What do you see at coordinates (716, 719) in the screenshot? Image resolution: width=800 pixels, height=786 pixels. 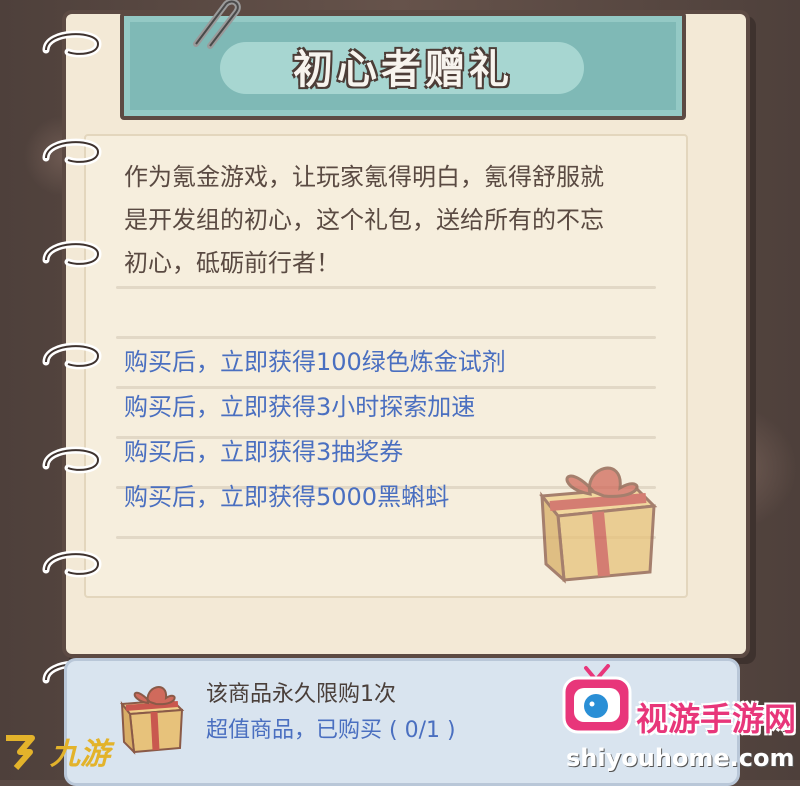 I see `watermark-right-name: 视游手游网` at bounding box center [716, 719].